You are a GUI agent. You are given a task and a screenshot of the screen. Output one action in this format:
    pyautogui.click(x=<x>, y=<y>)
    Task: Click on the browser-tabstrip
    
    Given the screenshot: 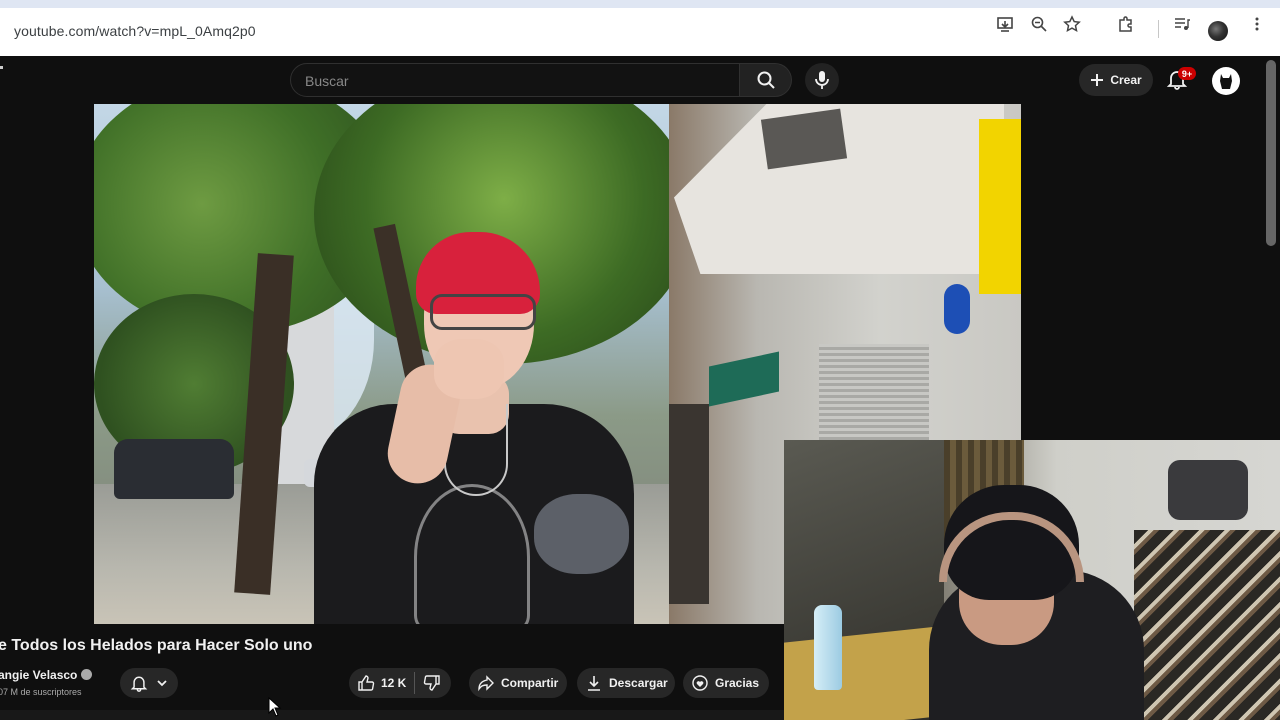 What is the action you would take?
    pyautogui.click(x=640, y=4)
    